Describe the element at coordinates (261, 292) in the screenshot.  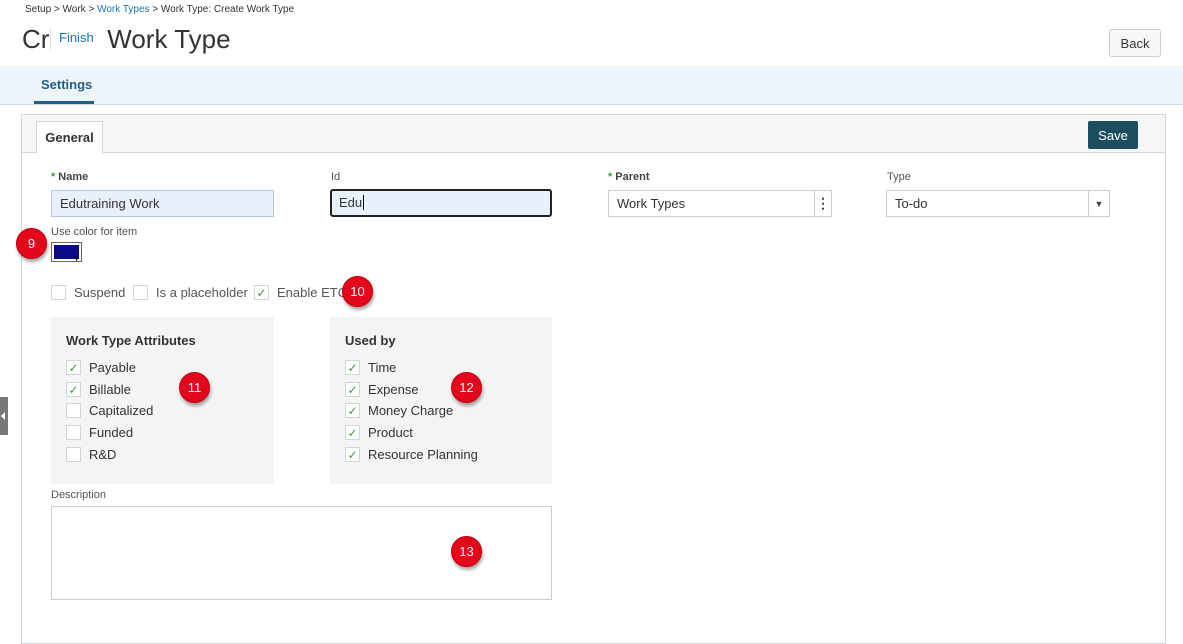
I see `enable-etc-checkbox: ✓` at that location.